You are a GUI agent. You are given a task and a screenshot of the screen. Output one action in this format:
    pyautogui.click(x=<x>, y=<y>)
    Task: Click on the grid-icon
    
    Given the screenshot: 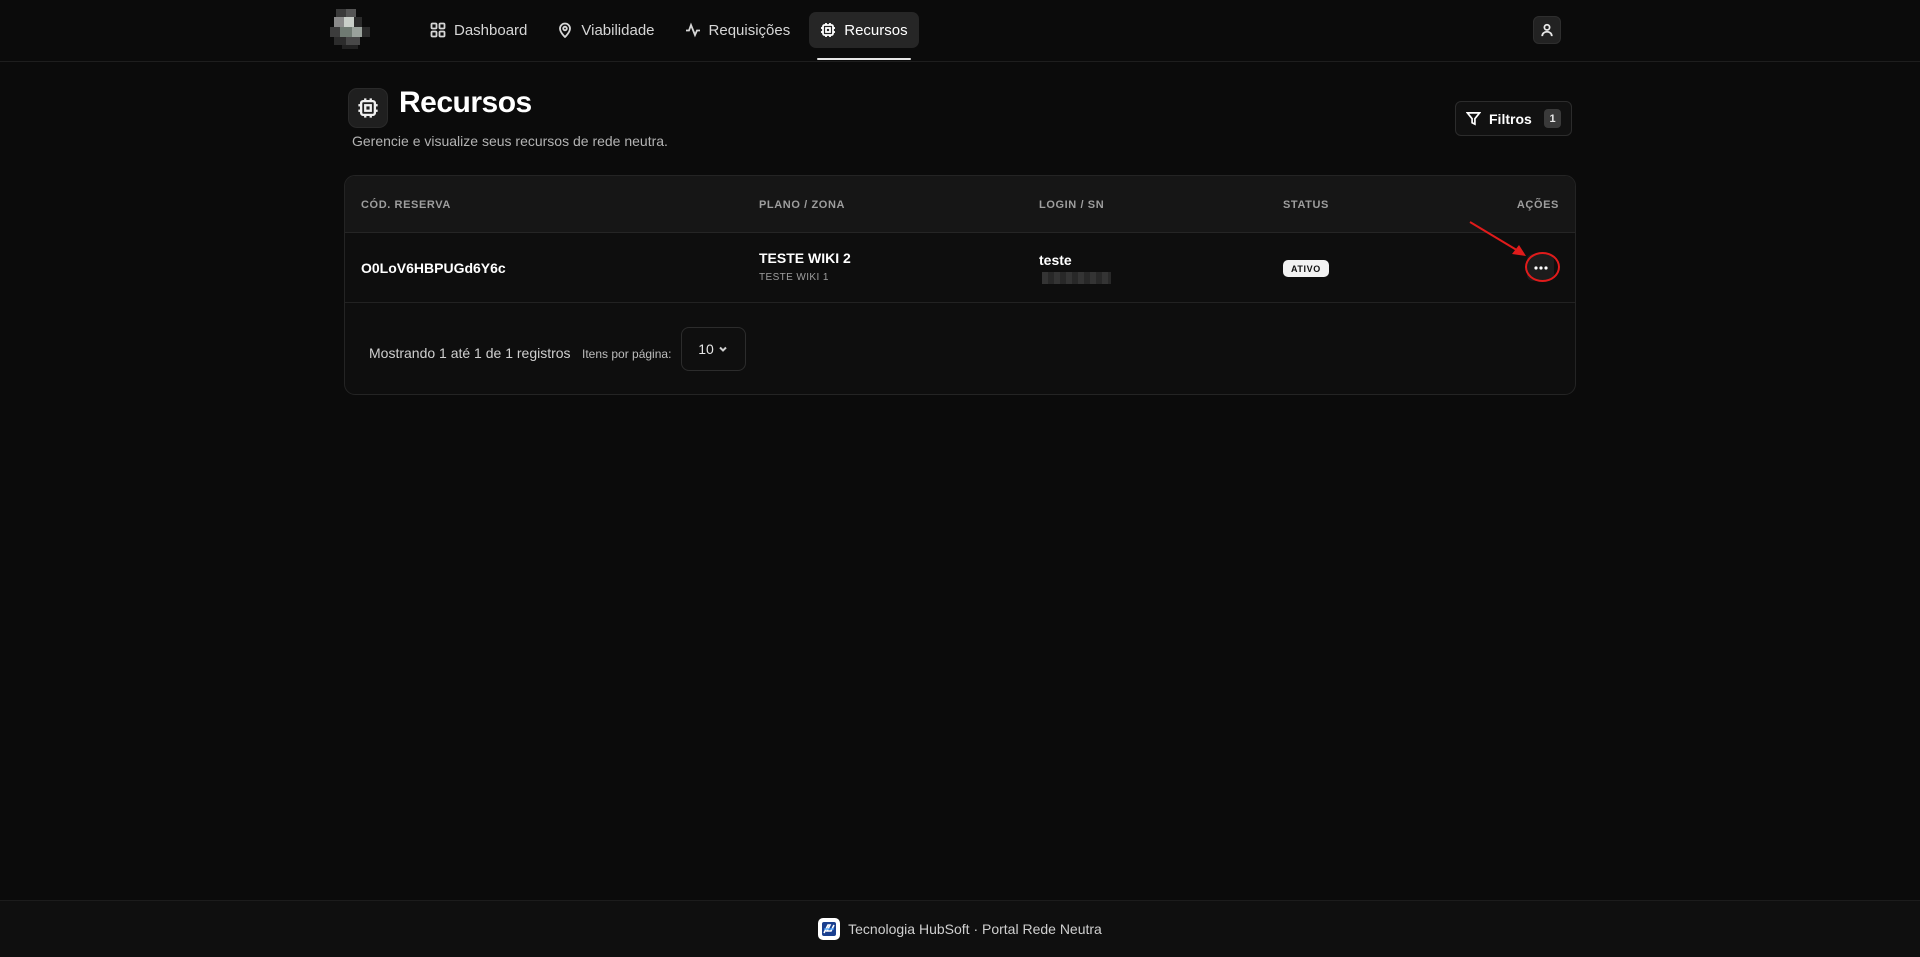 What is the action you would take?
    pyautogui.click(x=438, y=30)
    